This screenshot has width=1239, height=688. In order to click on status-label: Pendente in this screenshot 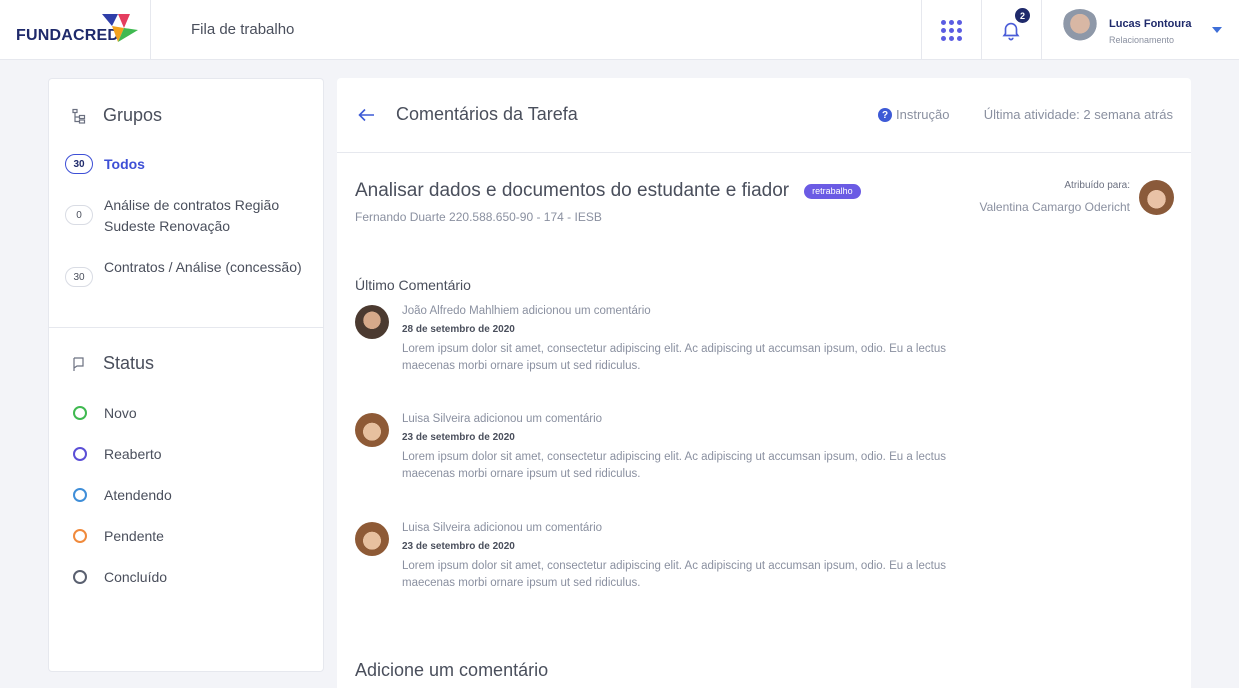, I will do `click(134, 536)`.